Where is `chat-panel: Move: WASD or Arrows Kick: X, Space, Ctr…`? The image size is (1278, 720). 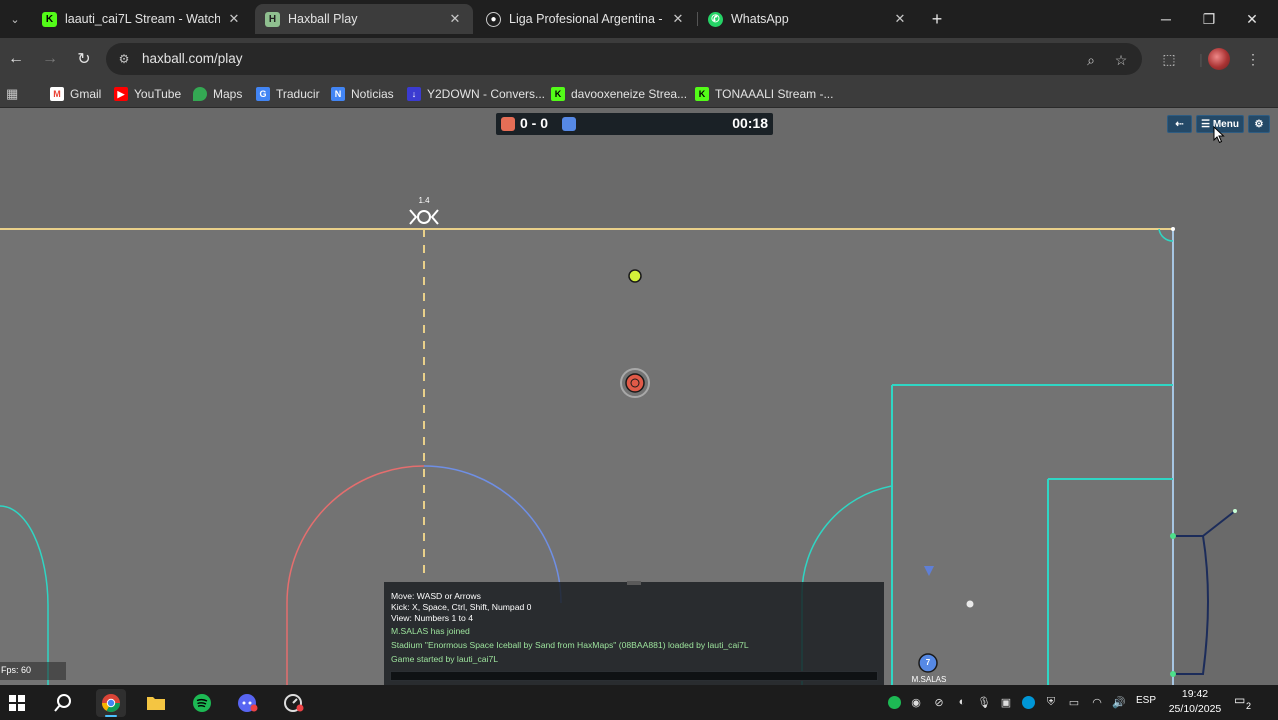 chat-panel: Move: WASD or Arrows Kick: X, Space, Ctr… is located at coordinates (634, 633).